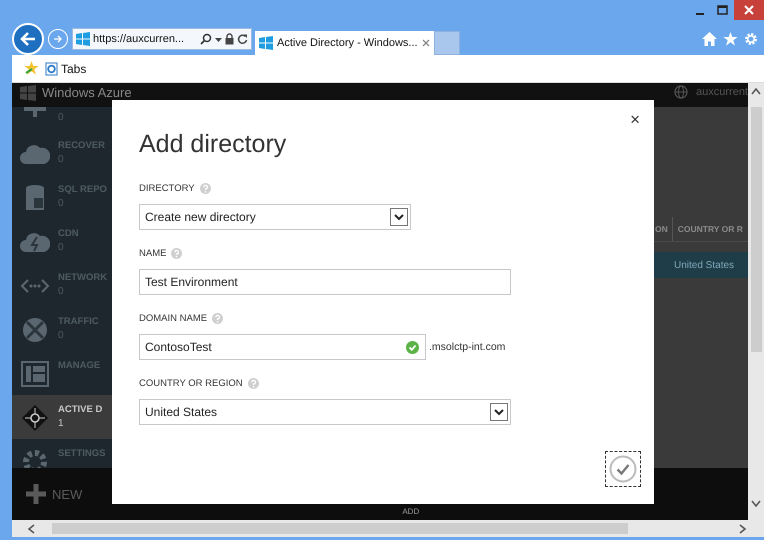 This screenshot has width=764, height=540. I want to click on close-button, so click(749, 10).